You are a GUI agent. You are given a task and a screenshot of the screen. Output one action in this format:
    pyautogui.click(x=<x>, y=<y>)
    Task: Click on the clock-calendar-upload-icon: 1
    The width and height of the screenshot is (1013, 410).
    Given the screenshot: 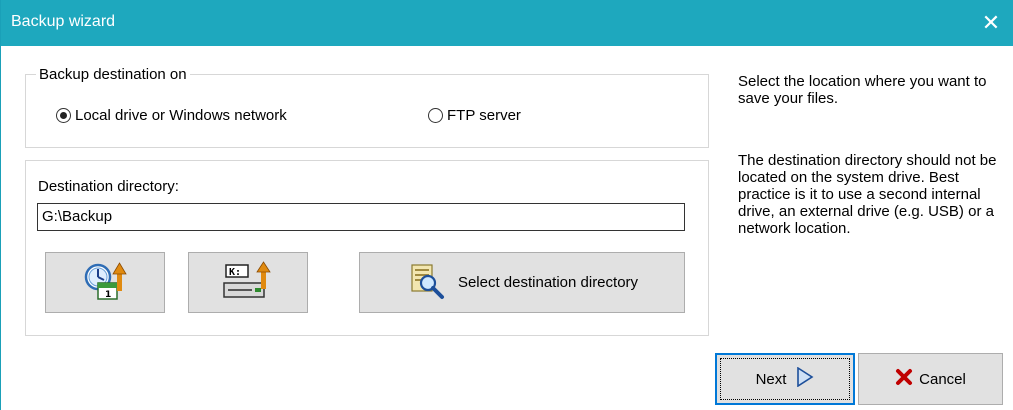 What is the action you would take?
    pyautogui.click(x=105, y=283)
    